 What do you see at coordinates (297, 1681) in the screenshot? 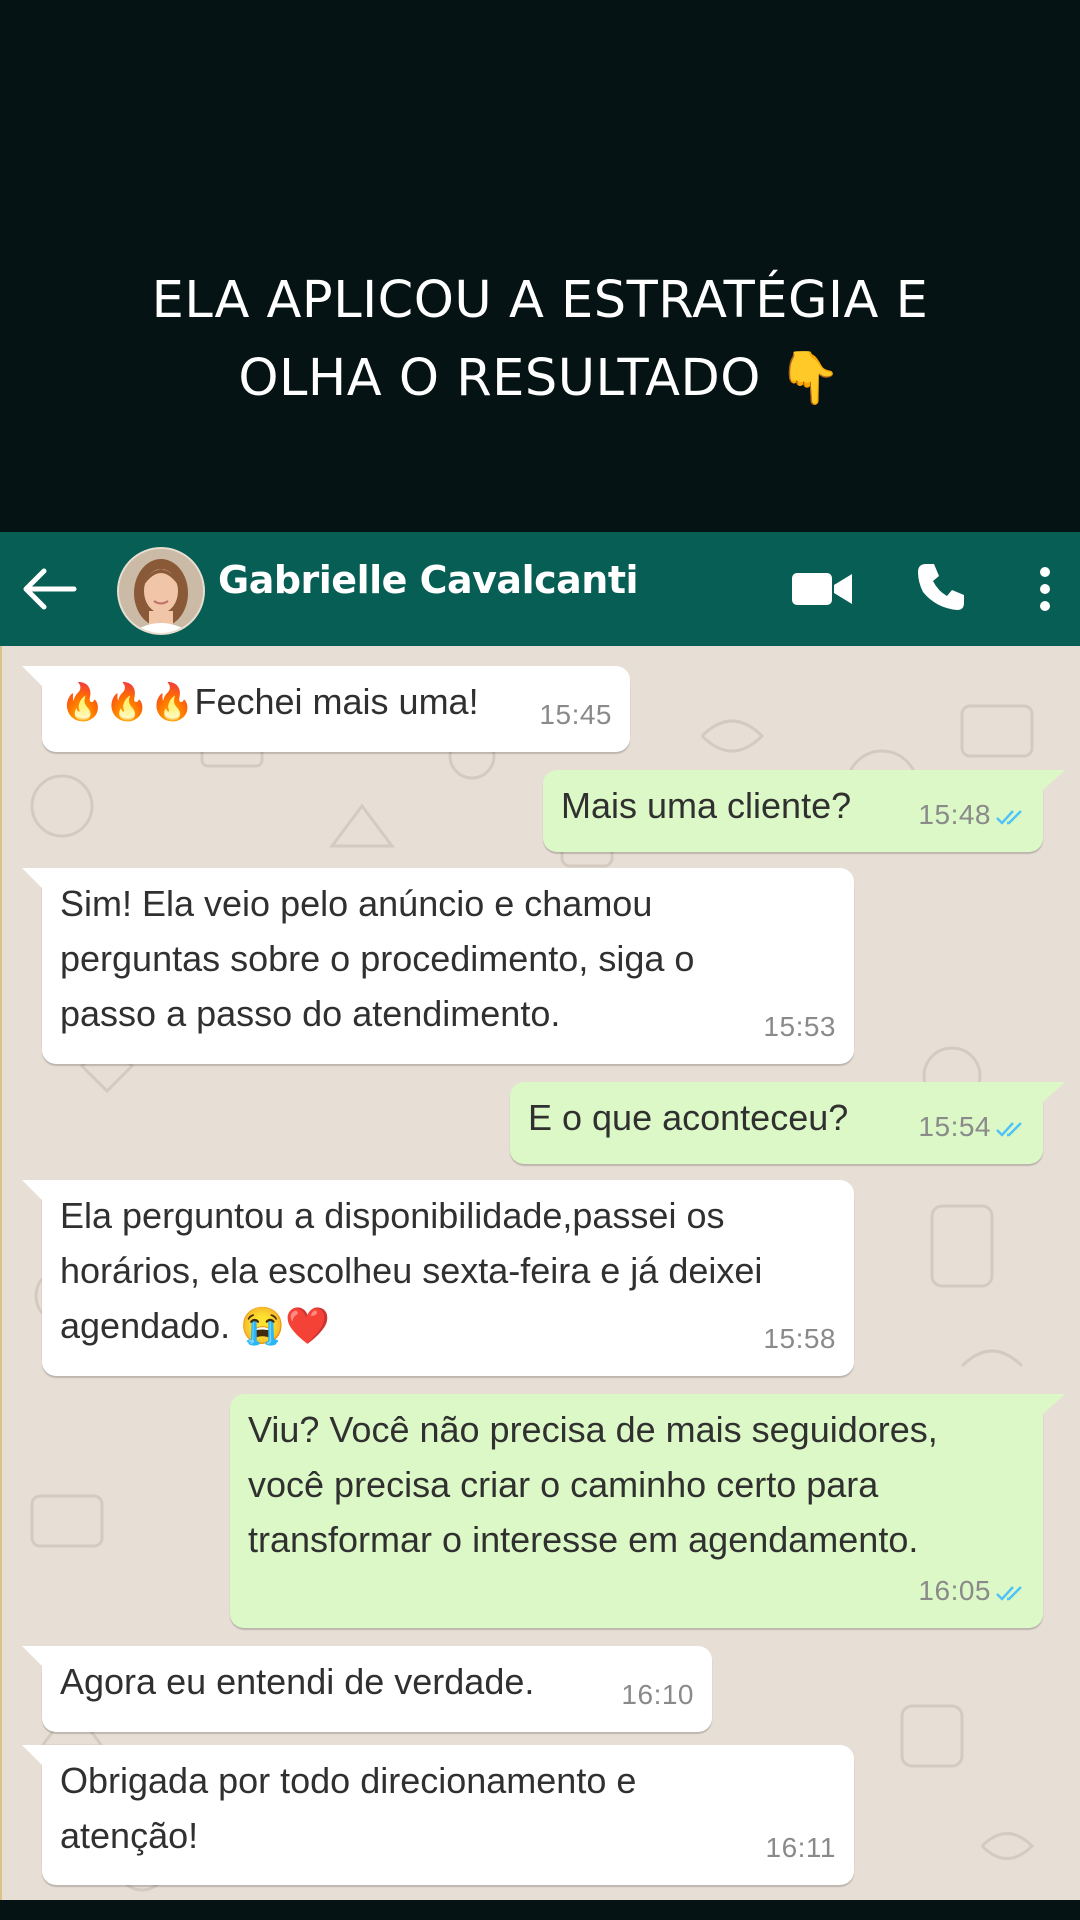
I see `message-text: Agora eu entendi de verdade.` at bounding box center [297, 1681].